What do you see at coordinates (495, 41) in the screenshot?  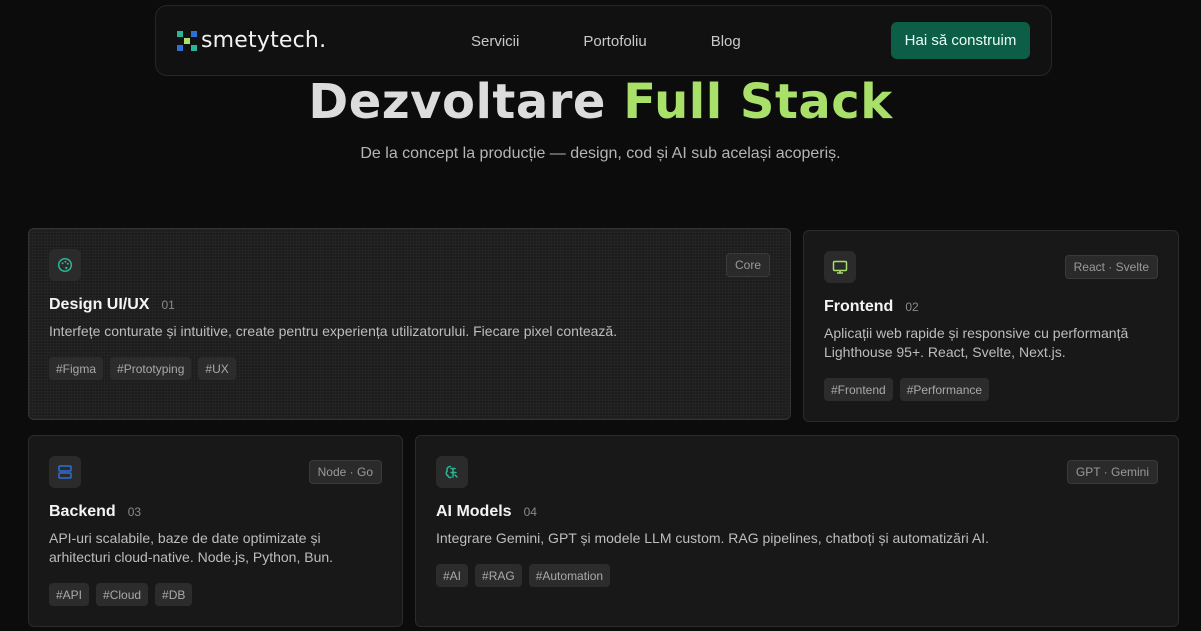 I see `nav-link-servicii: Servicii` at bounding box center [495, 41].